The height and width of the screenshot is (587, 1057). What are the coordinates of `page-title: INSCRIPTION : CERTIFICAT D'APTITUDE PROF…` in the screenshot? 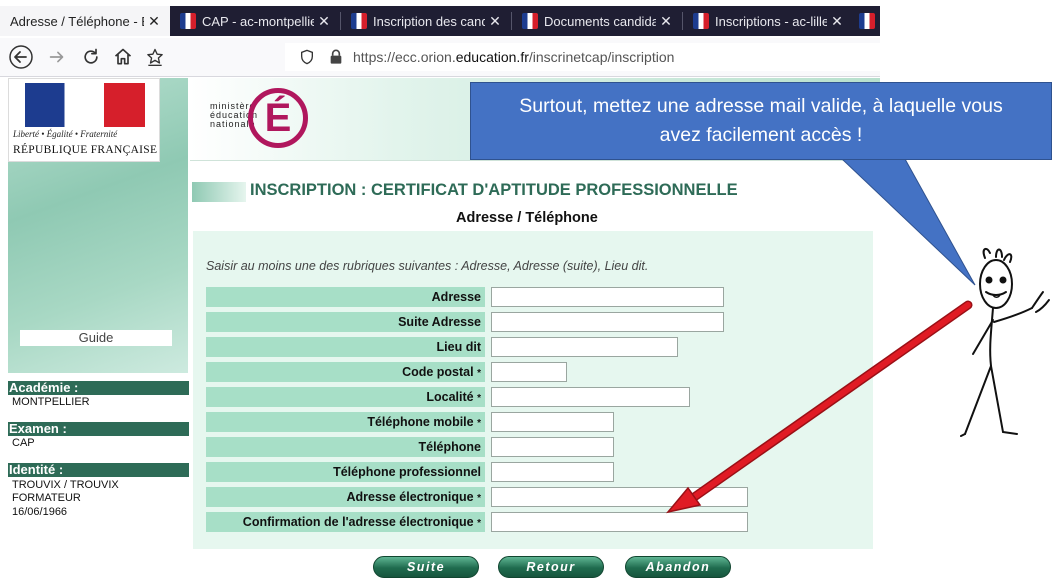 It's located at (494, 190).